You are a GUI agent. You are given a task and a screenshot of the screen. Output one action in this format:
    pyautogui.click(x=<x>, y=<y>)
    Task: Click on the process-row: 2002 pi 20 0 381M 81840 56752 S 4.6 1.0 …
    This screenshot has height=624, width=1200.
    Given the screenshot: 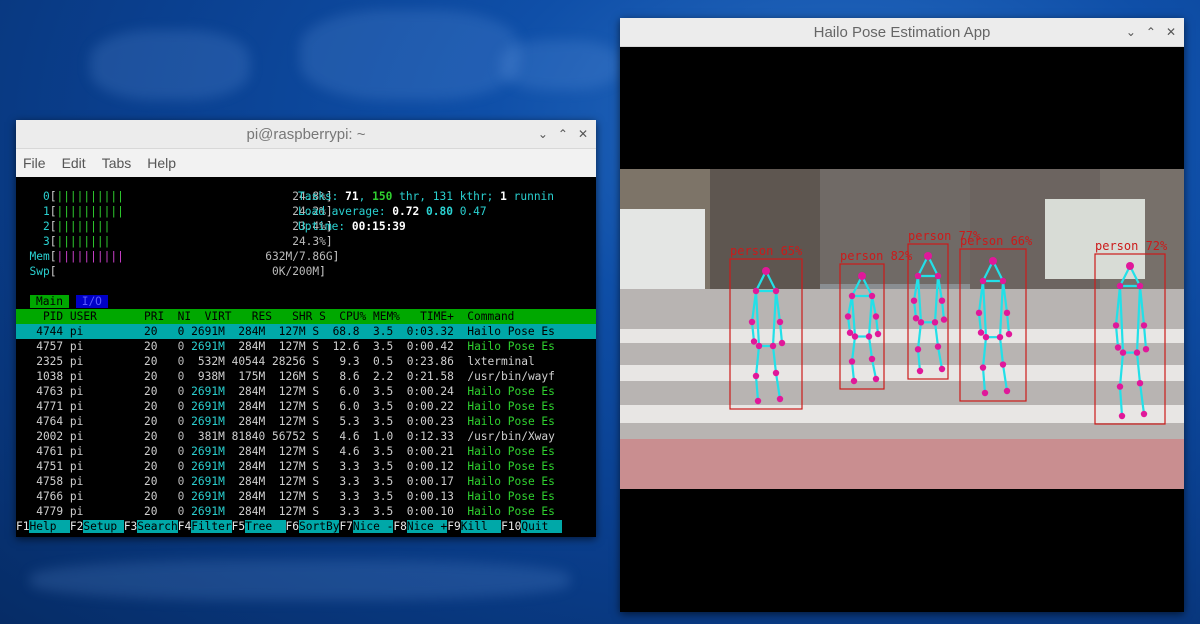 What is the action you would take?
    pyautogui.click(x=285, y=436)
    